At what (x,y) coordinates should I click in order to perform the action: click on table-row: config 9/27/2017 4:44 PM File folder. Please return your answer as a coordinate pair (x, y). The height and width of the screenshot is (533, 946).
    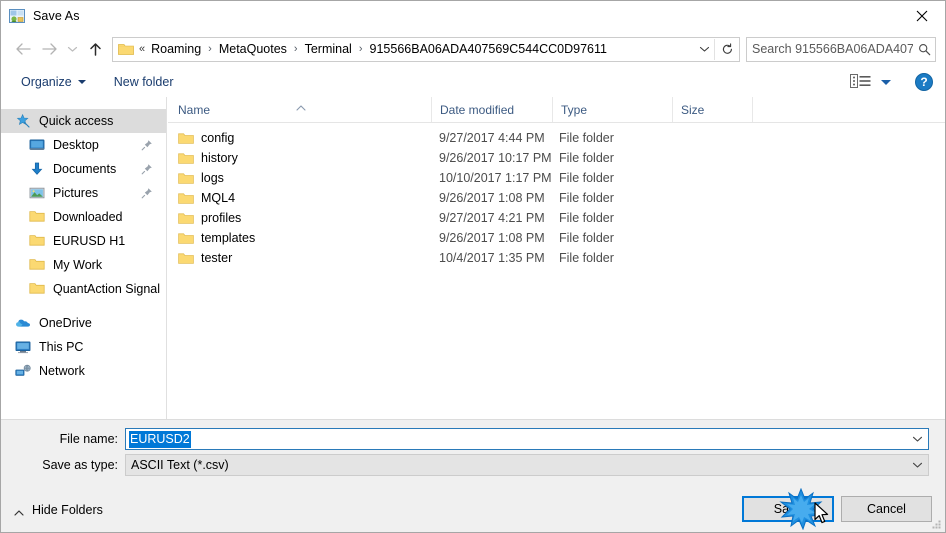
    Looking at the image, I should click on (556, 138).